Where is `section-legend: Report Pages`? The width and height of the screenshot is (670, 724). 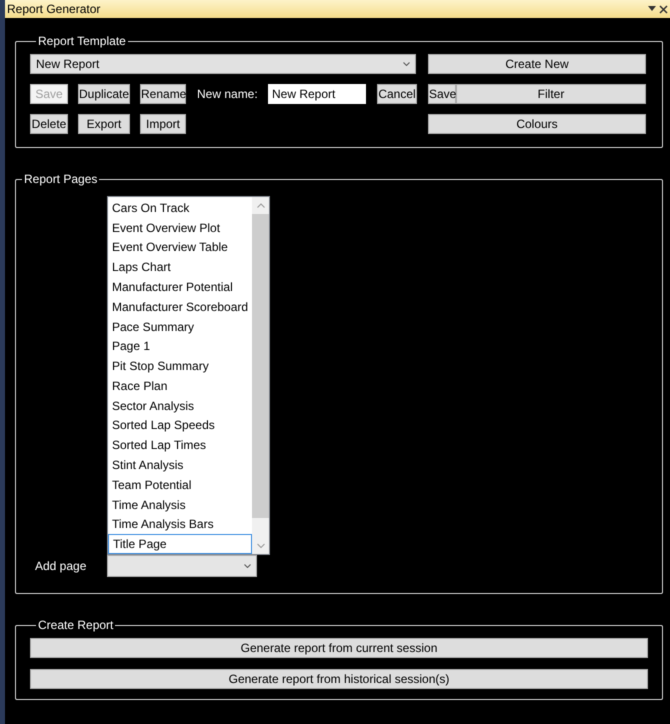
section-legend: Report Pages is located at coordinates (61, 179).